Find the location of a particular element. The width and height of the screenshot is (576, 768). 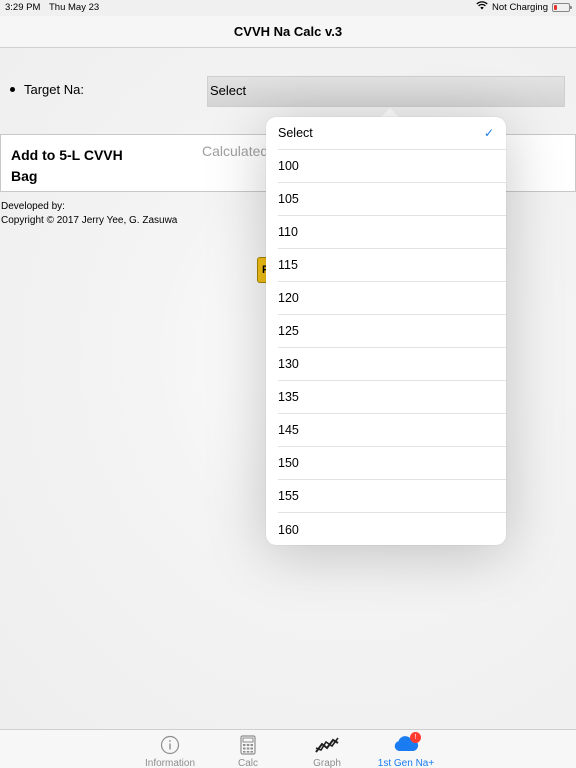

option-160: 160 is located at coordinates (392, 529).